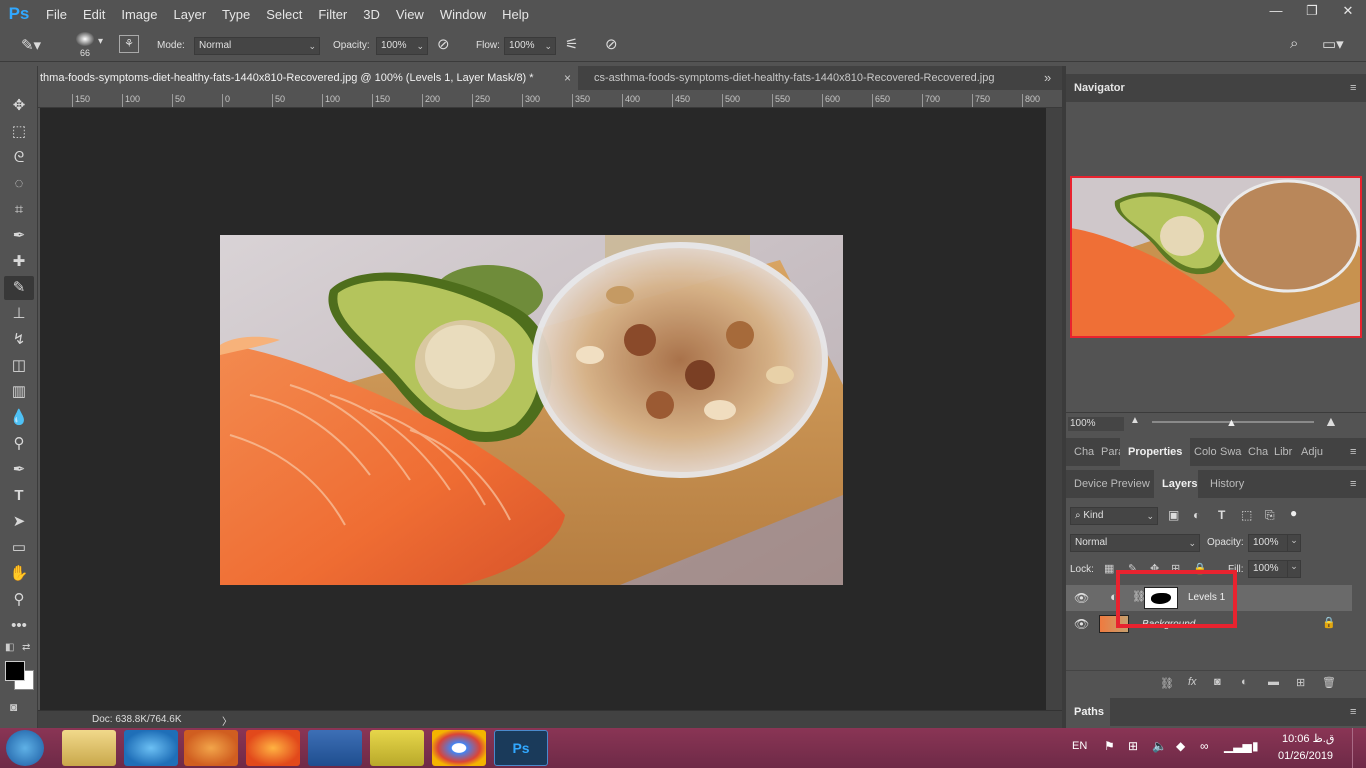  What do you see at coordinates (1300, 682) in the screenshot?
I see `new-layer-icon: ⊞` at bounding box center [1300, 682].